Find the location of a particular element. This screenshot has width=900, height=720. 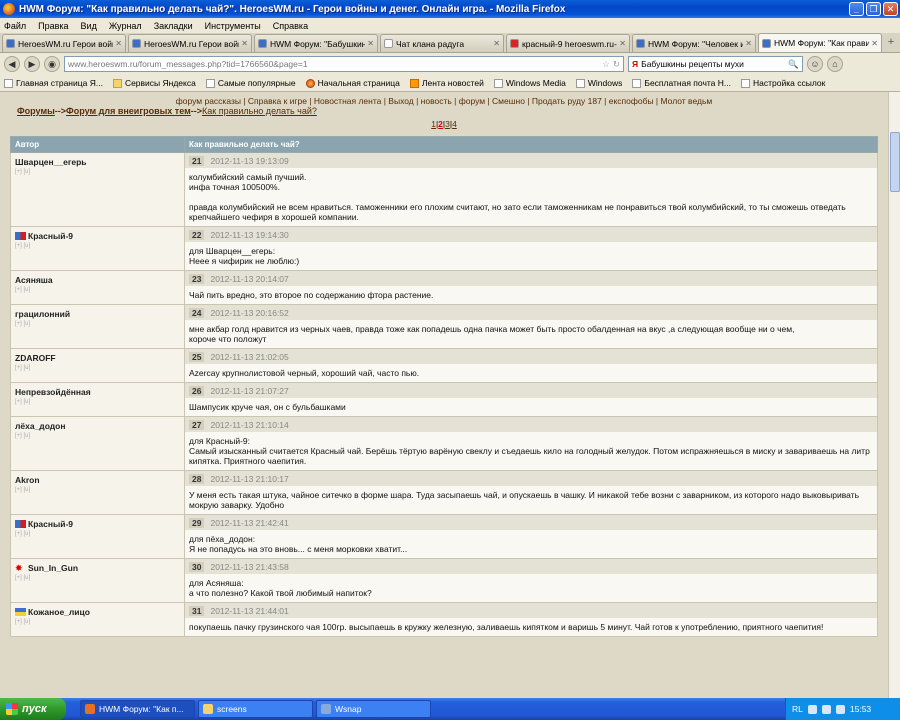

browser-tab: Чат клана радуга ✕ is located at coordinates (442, 43).